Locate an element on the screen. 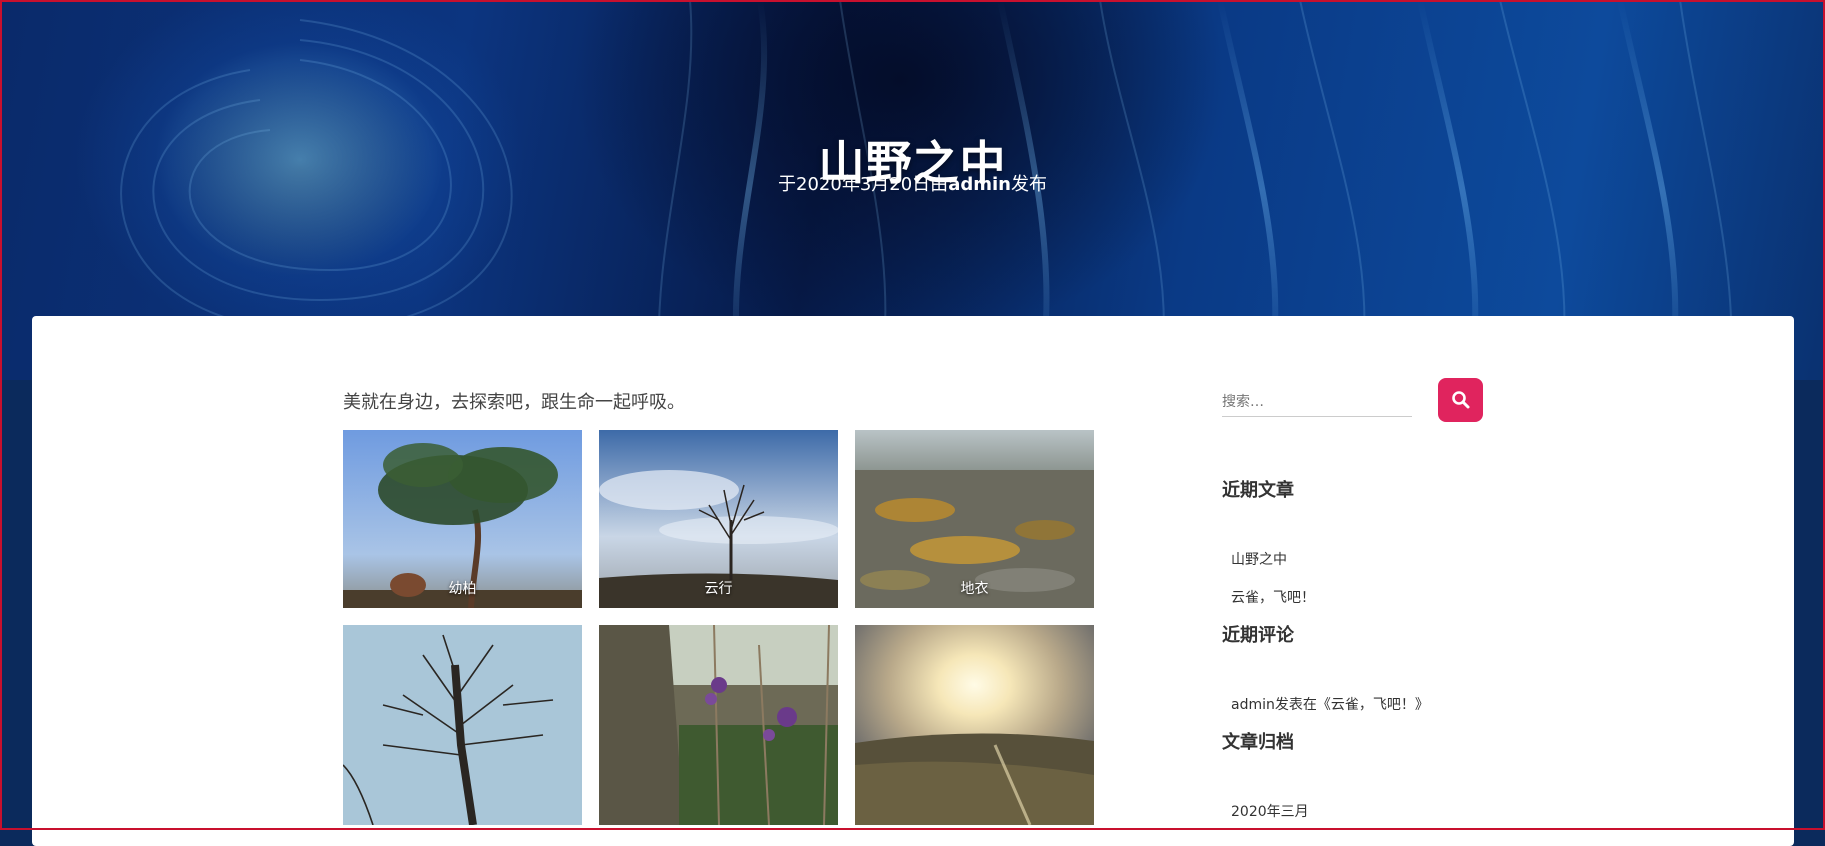  bare-tree-photo is located at coordinates (462, 725).